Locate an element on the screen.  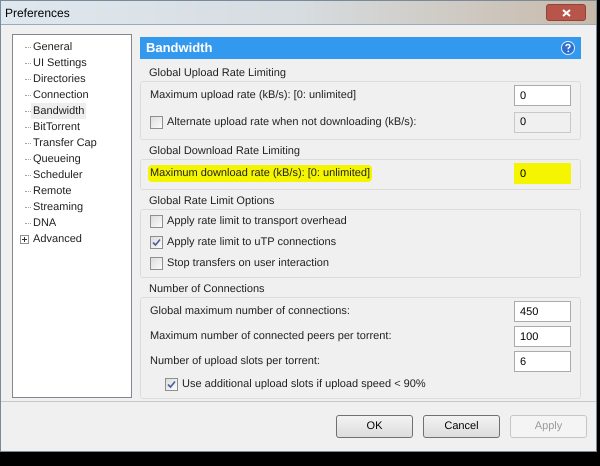
group-title: Number of Connections is located at coordinates (207, 289).